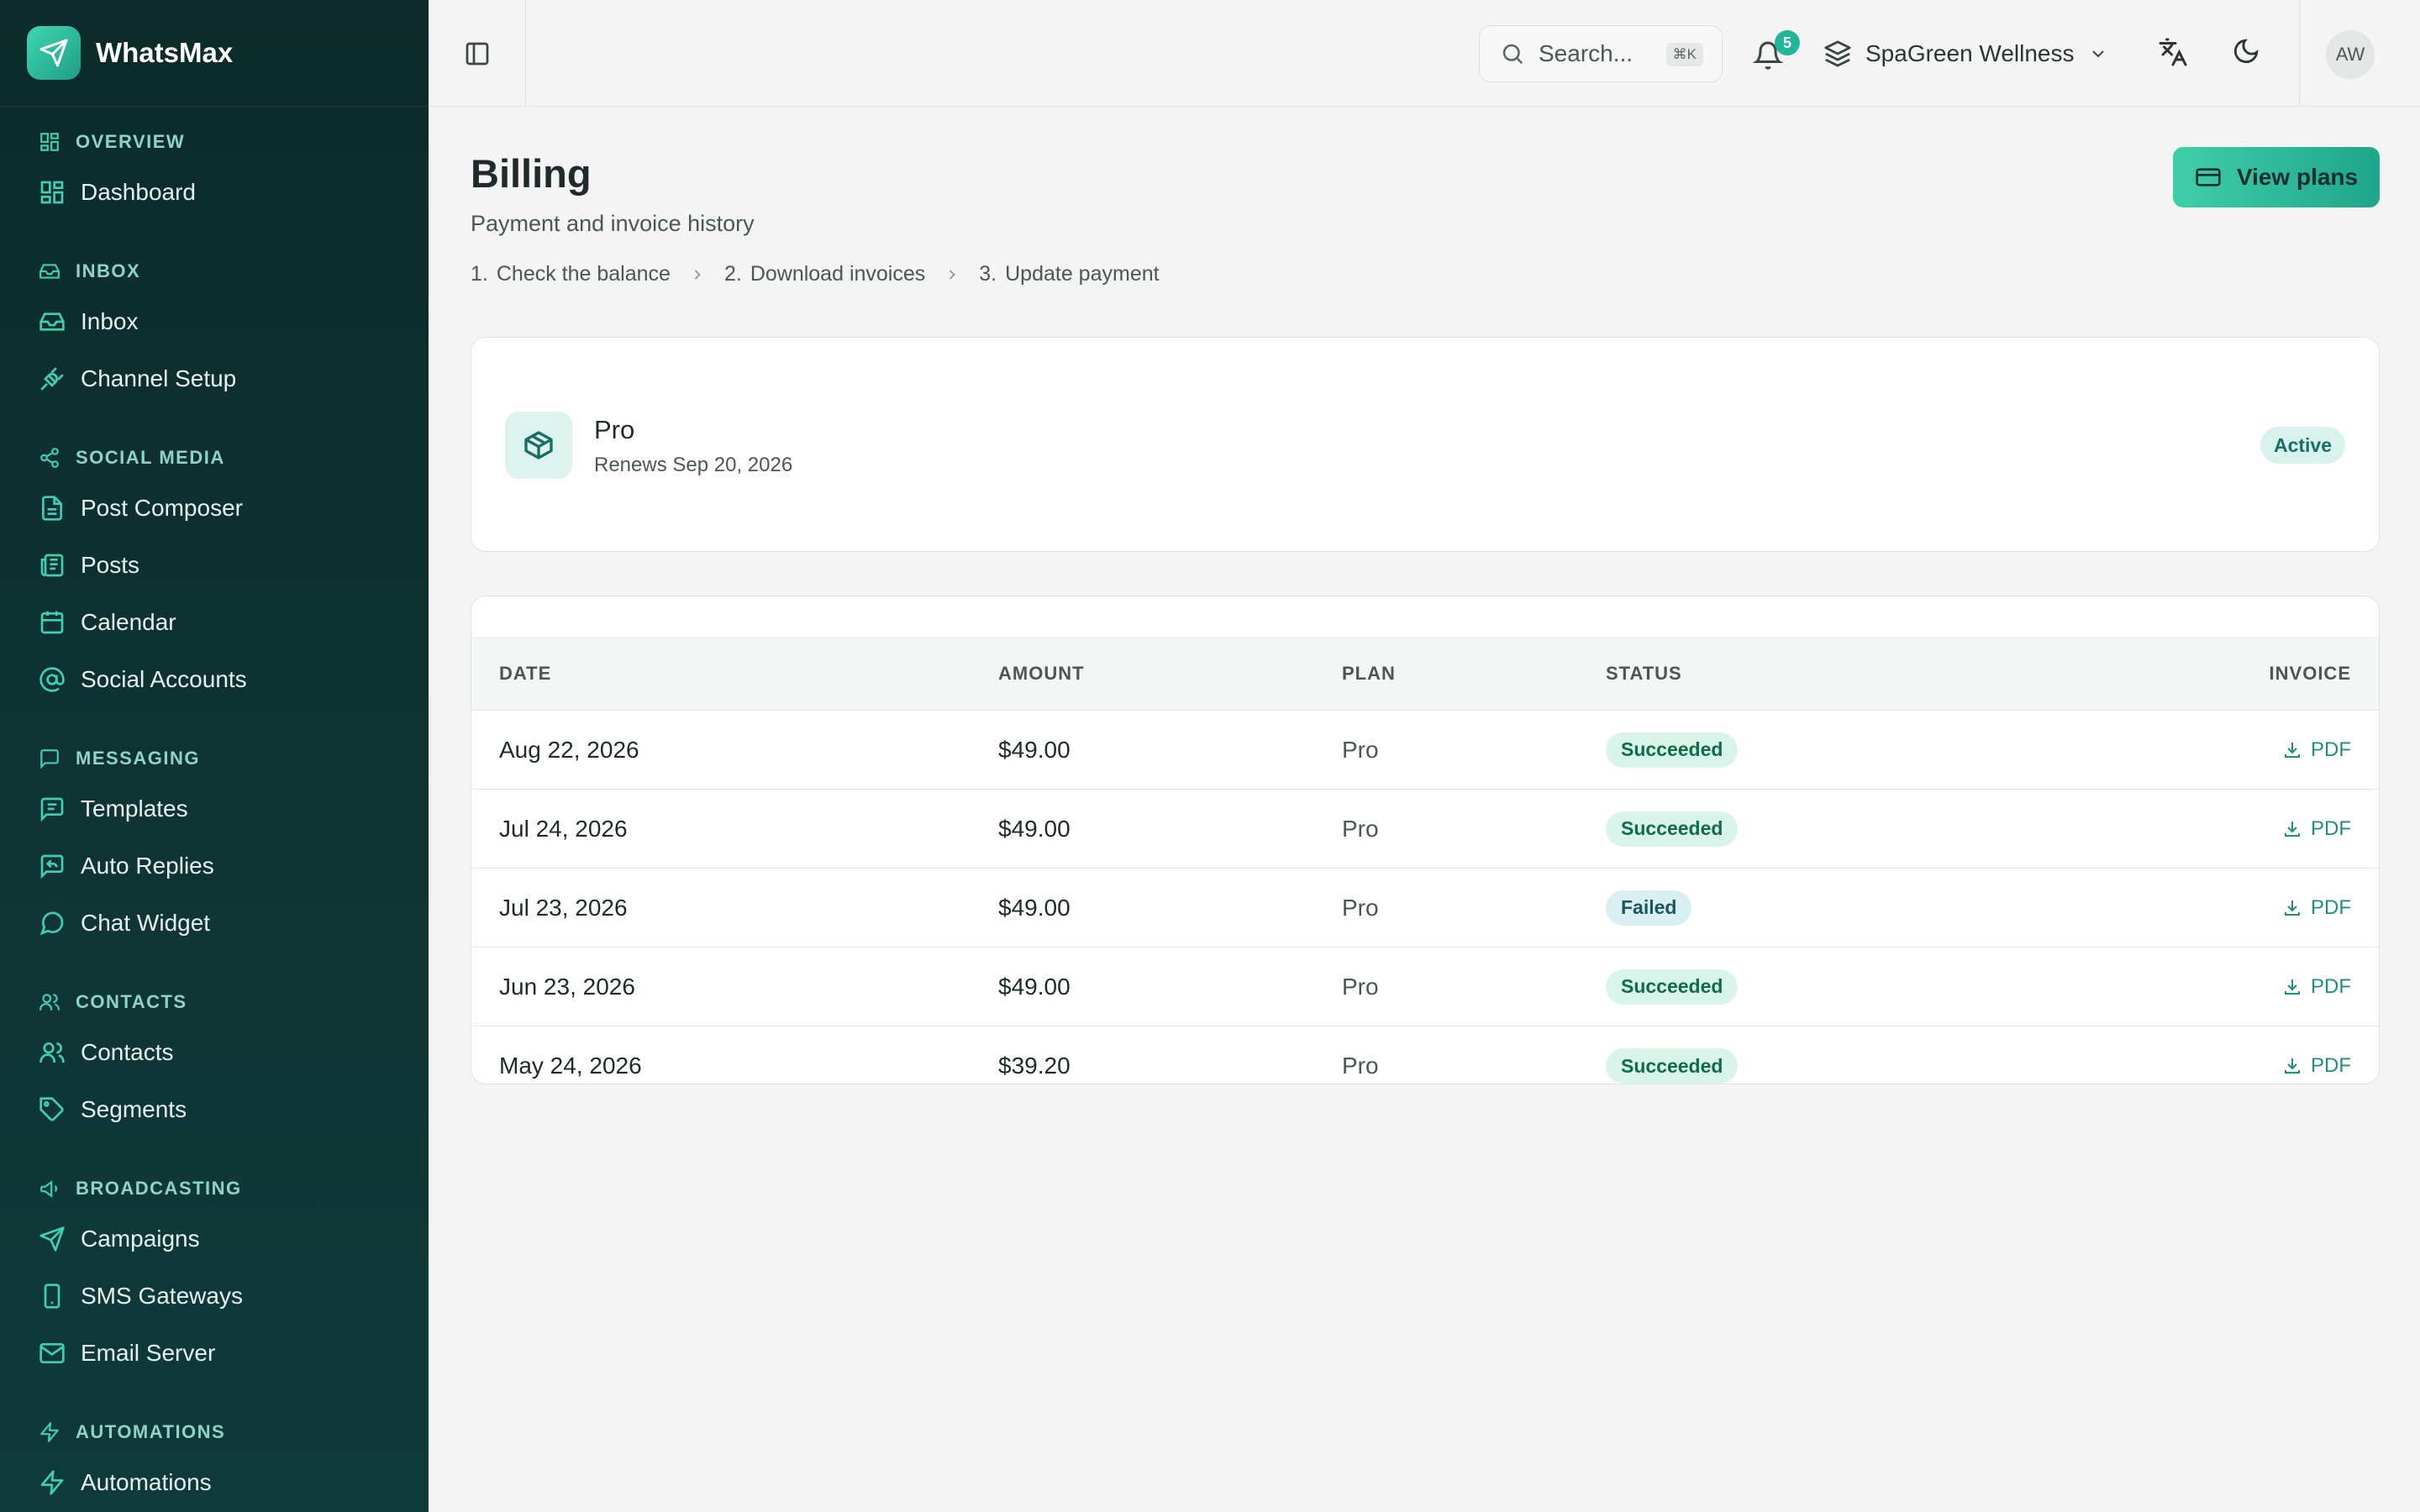 This screenshot has width=2420, height=1512. Describe the element at coordinates (1966, 53) in the screenshot. I see `workspace-switcher: SpaGreen Wellness` at that location.